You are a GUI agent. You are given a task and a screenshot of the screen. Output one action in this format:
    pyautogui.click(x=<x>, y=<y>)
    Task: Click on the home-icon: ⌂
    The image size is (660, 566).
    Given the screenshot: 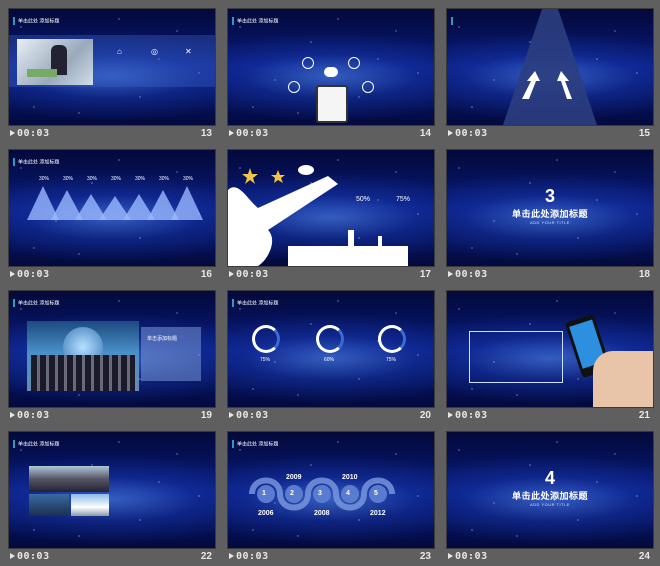 What is the action you would take?
    pyautogui.click(x=119, y=51)
    